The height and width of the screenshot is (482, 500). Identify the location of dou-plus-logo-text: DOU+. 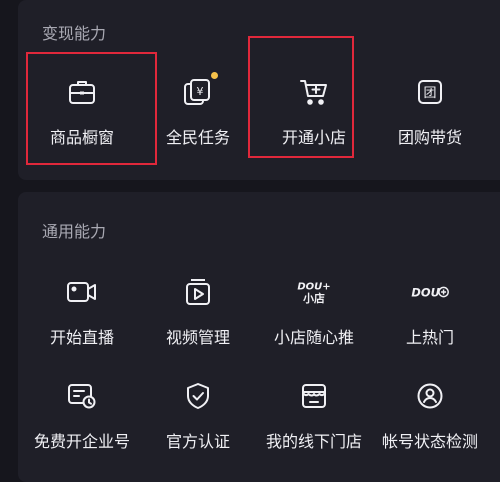
(313, 287).